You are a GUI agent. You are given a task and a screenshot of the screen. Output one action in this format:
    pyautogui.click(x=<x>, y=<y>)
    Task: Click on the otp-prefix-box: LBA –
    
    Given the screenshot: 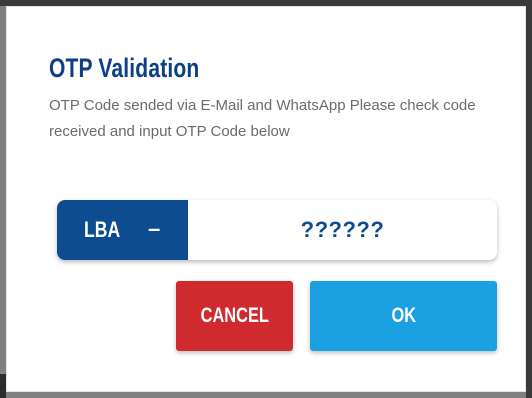 What is the action you would take?
    pyautogui.click(x=122, y=230)
    